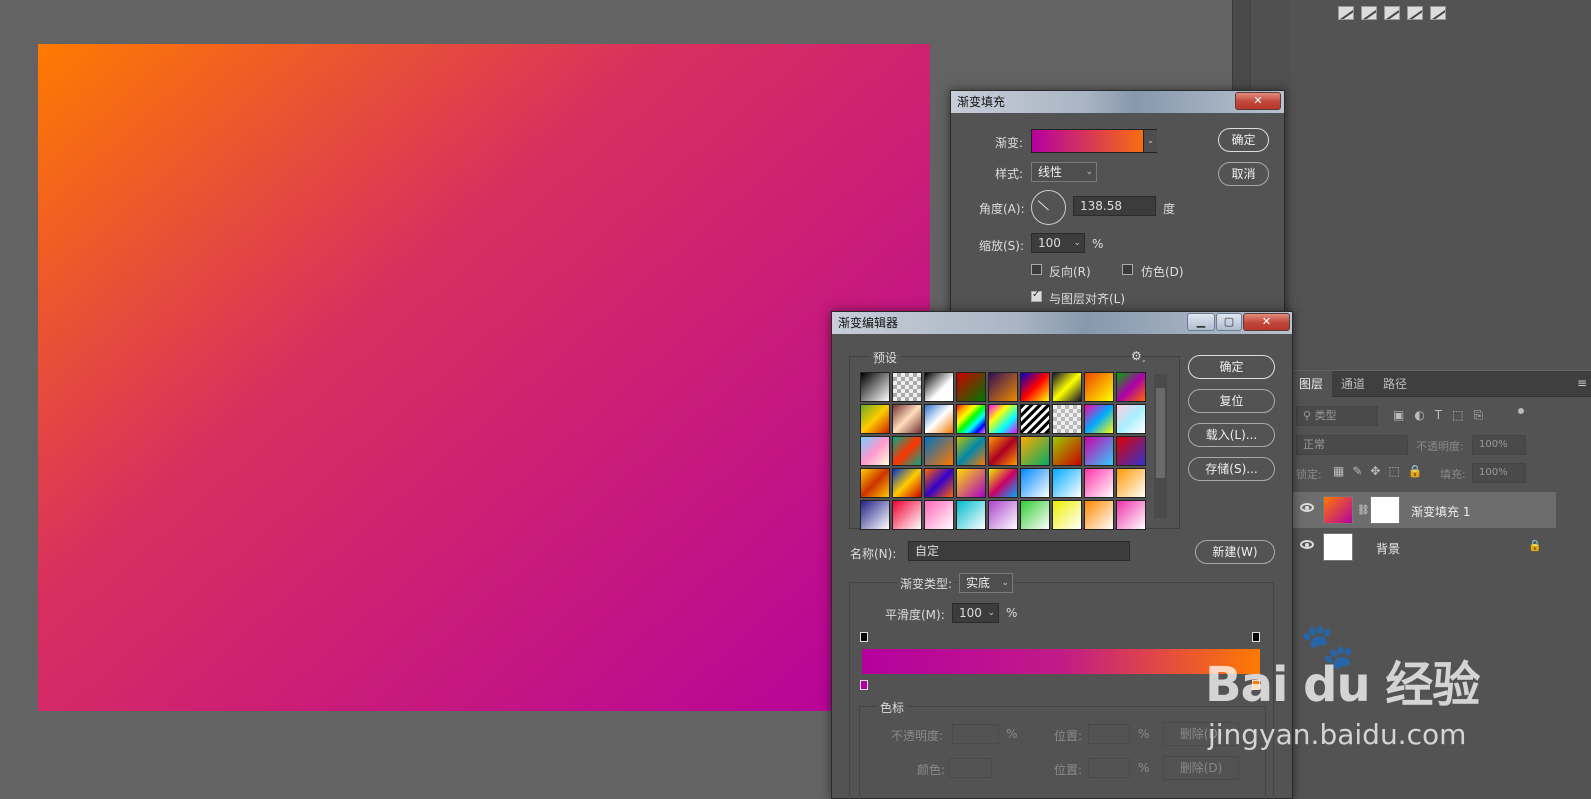  What do you see at coordinates (1256, 637) in the screenshot?
I see `opacity-stop-right` at bounding box center [1256, 637].